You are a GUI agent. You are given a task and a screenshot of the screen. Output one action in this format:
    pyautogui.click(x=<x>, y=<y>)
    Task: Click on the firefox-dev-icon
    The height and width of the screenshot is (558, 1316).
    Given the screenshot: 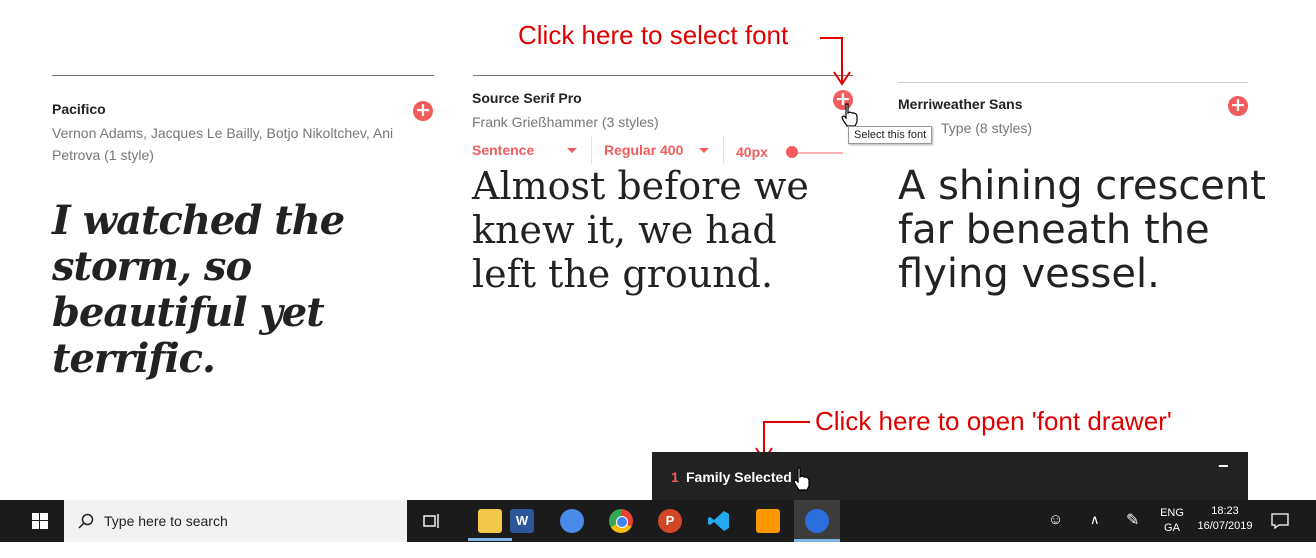 What is the action you would take?
    pyautogui.click(x=817, y=521)
    